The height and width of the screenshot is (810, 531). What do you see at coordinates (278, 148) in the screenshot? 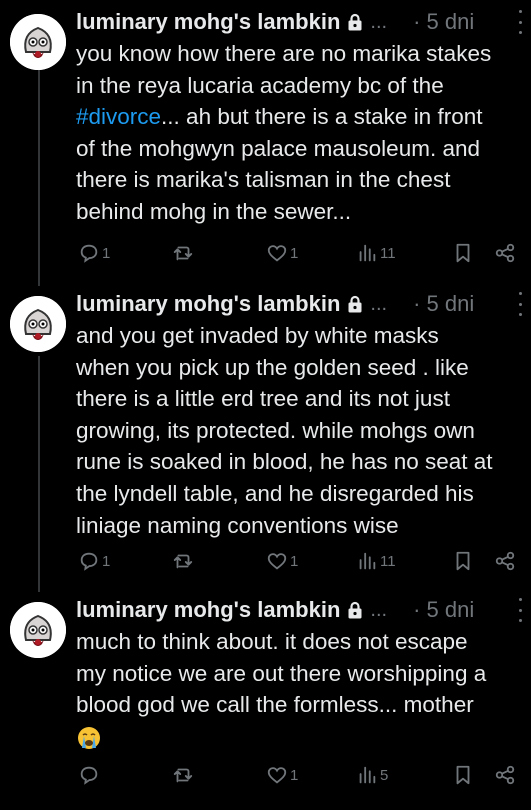
I see `tweet-text-line: of the mohgwyn palace mausoleum. and` at bounding box center [278, 148].